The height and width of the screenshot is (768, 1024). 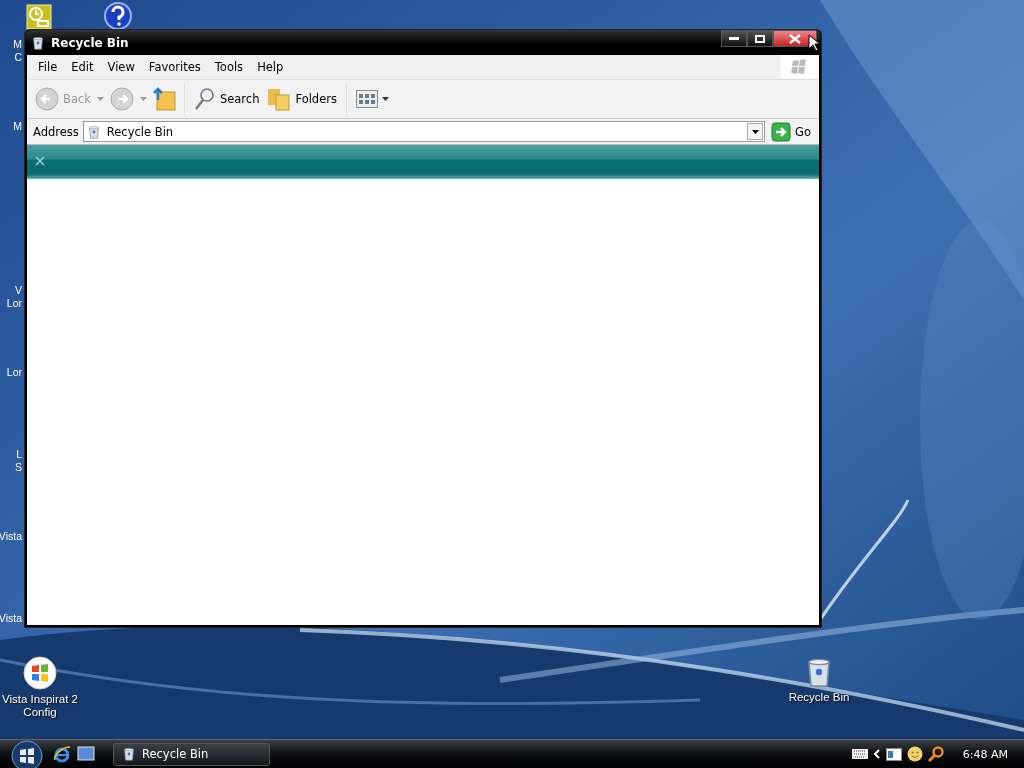 I want to click on search-button: Search, so click(x=226, y=99).